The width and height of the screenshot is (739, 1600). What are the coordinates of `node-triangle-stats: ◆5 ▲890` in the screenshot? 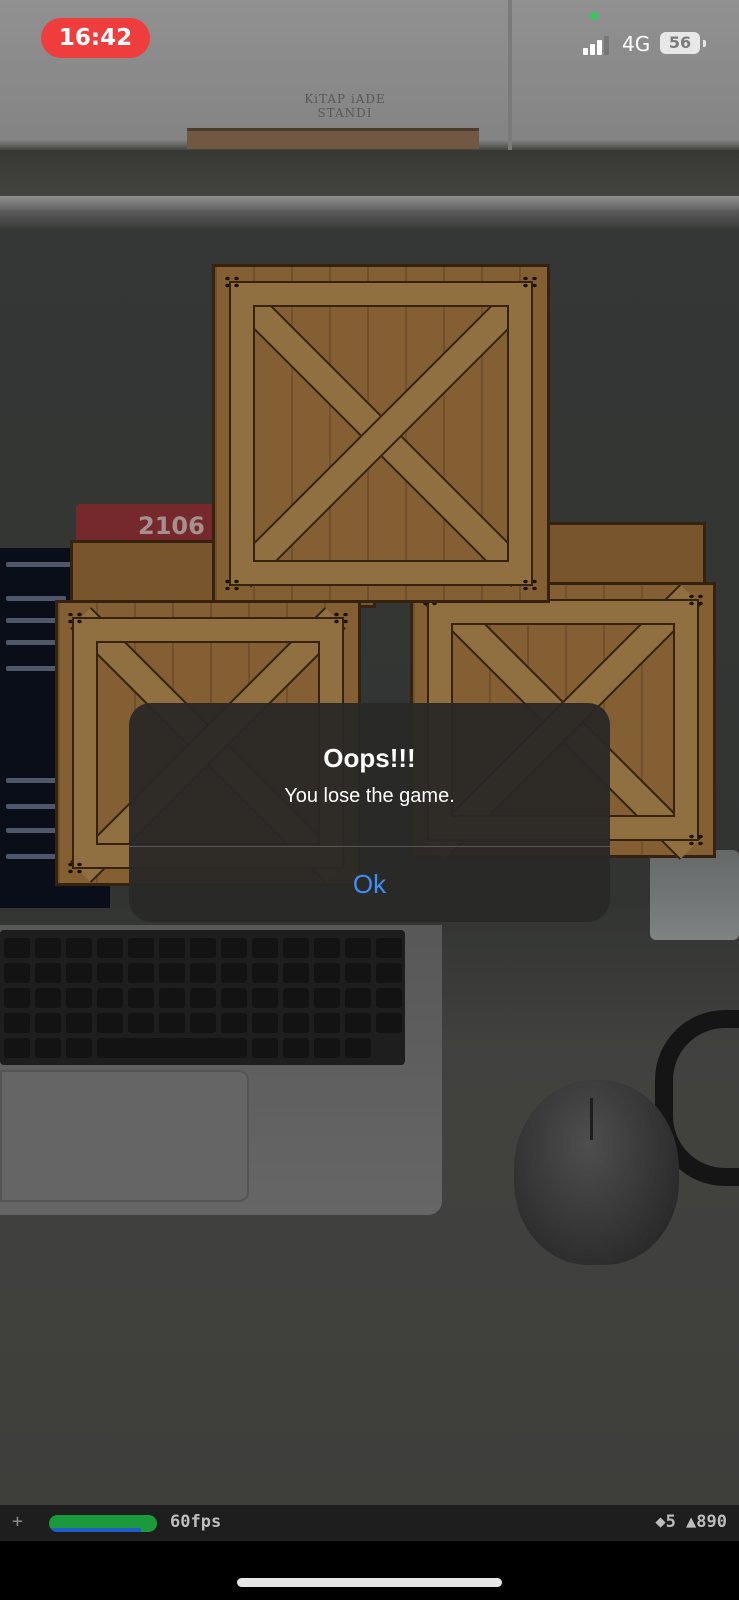 It's located at (691, 1522).